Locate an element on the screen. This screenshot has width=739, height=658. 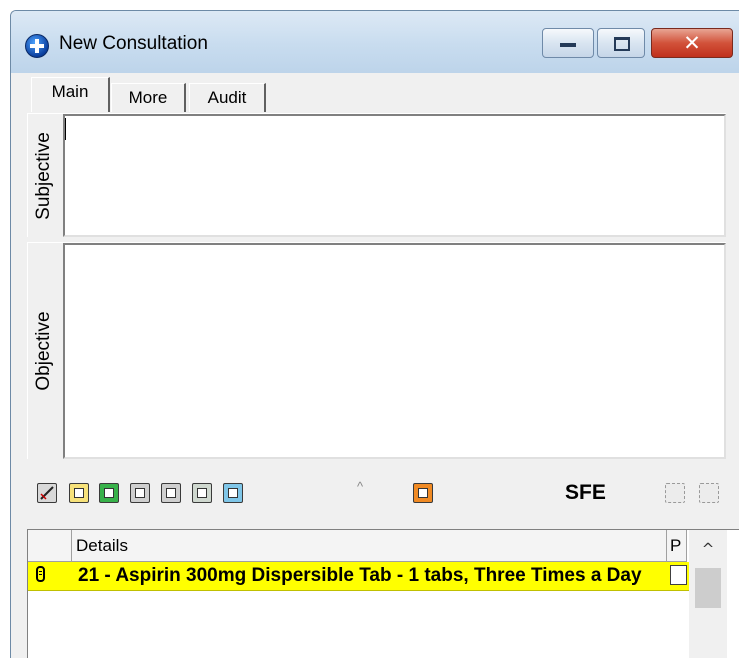
minimize-icon is located at coordinates (568, 45).